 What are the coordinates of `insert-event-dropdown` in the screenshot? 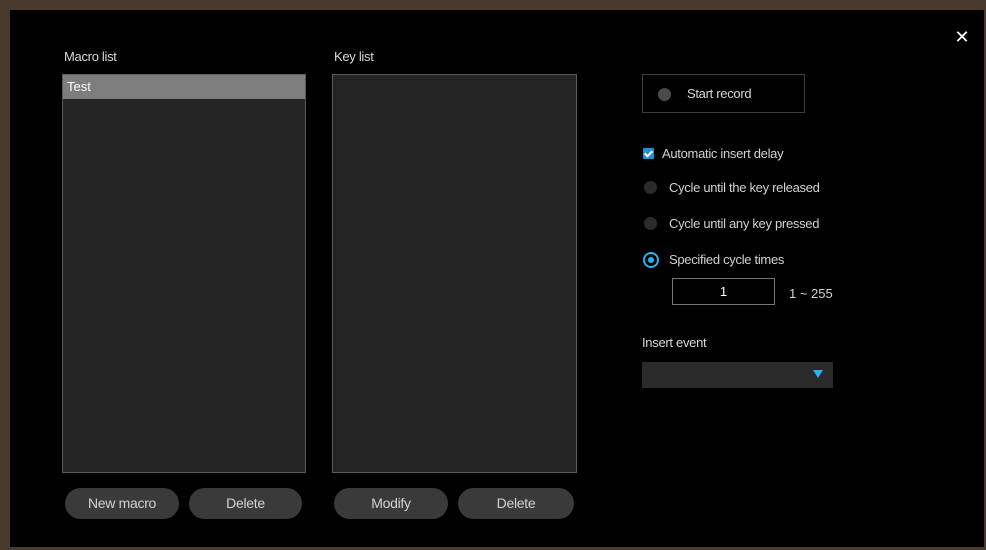 It's located at (737, 375).